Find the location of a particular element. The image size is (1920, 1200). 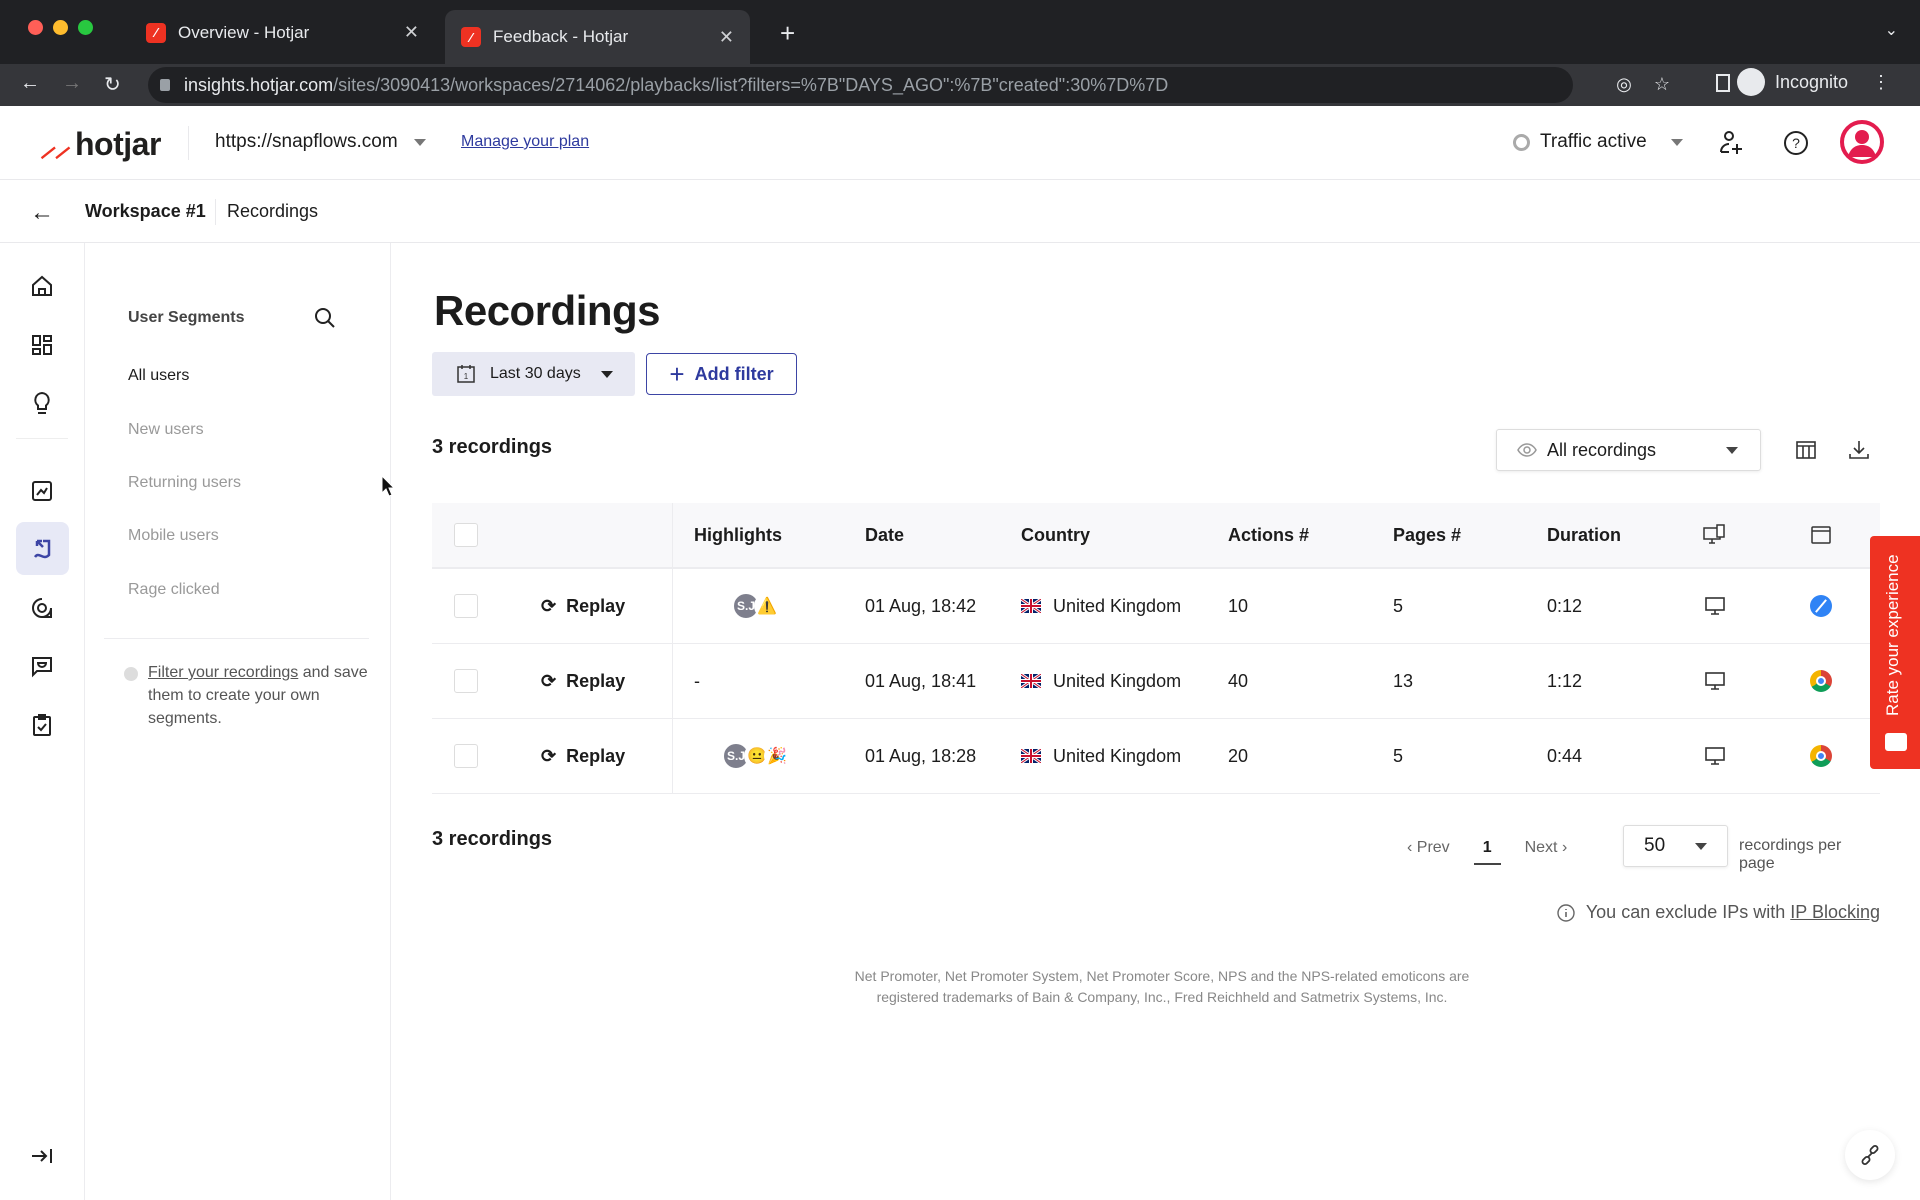

segment-new-users: New users is located at coordinates (166, 430).